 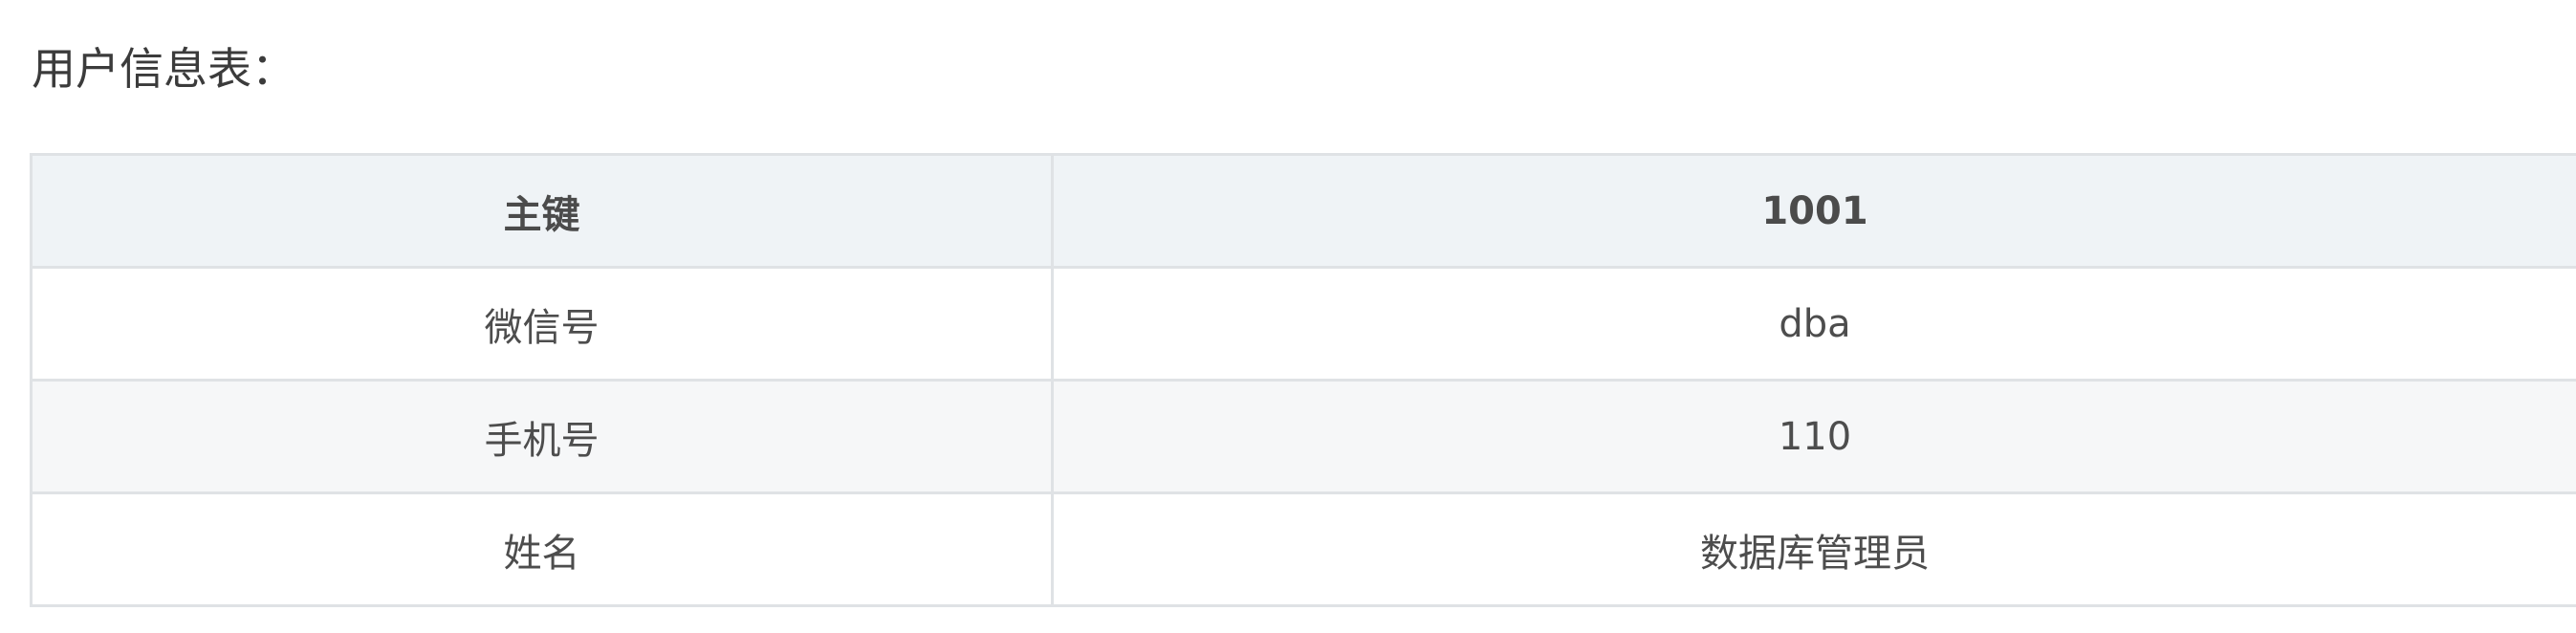 What do you see at coordinates (1813, 549) in the screenshot?
I see `row-value-cell: 数据库管理员` at bounding box center [1813, 549].